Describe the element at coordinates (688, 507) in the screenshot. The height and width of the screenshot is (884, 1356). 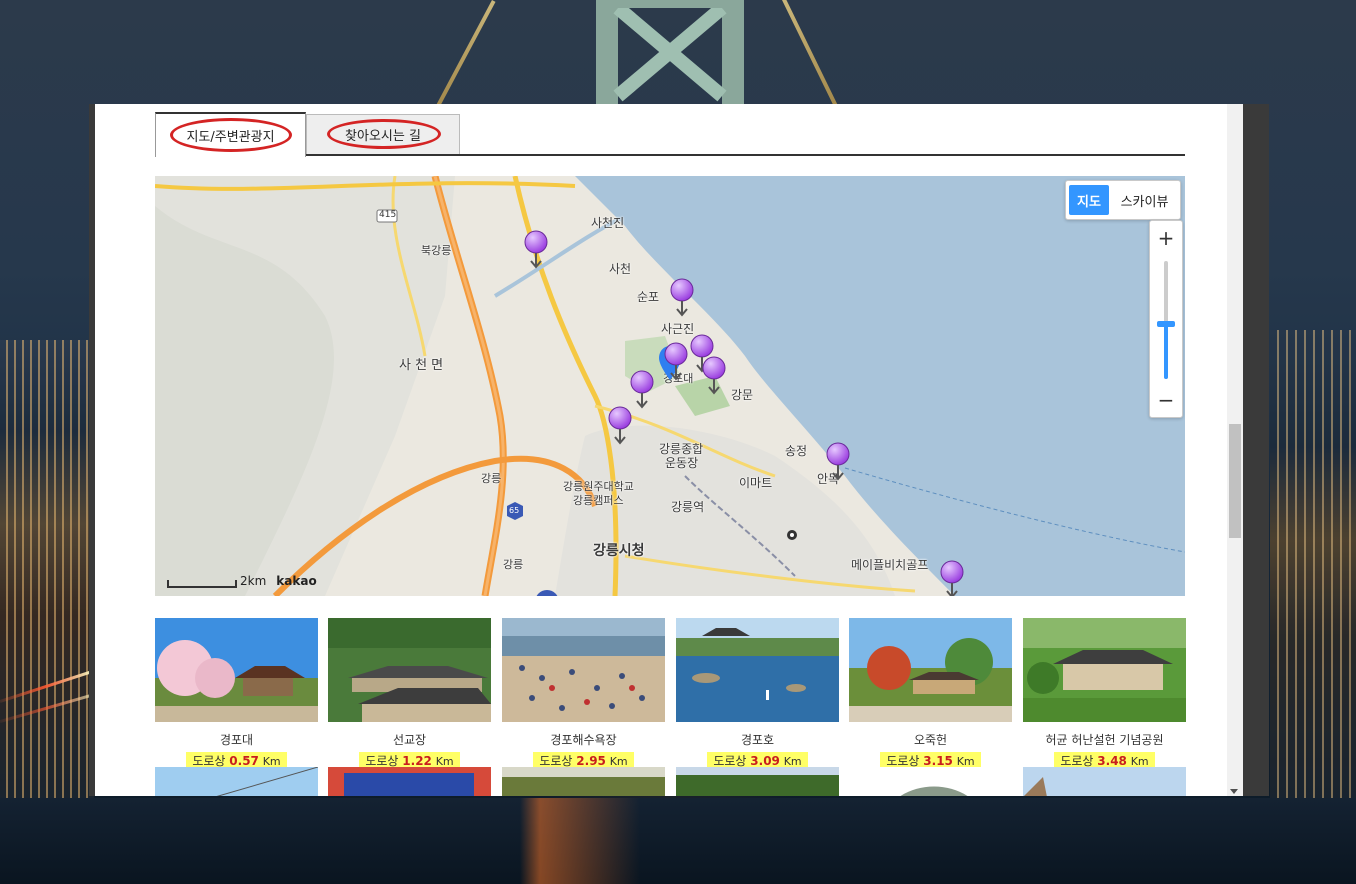
I see `map-label-station: 강릉역` at that location.